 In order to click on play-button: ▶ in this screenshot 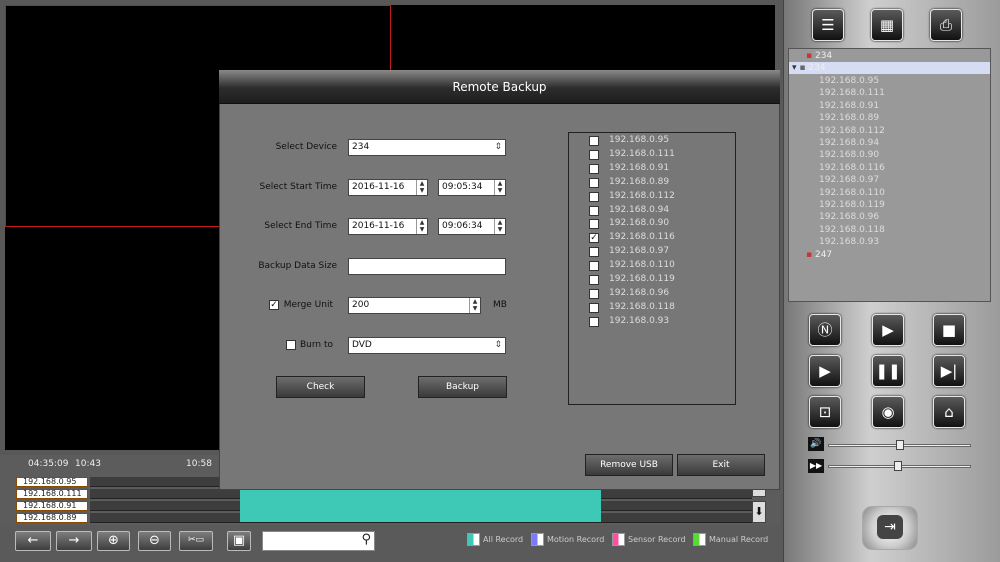, I will do `click(825, 371)`.